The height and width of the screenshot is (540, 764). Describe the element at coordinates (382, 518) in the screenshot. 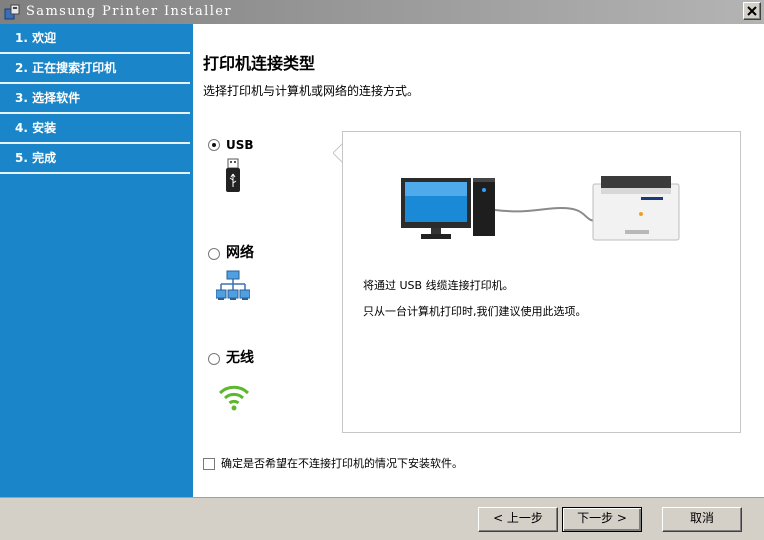

I see `bottom-button-bar: < 上一步 下一步 > 取消` at that location.